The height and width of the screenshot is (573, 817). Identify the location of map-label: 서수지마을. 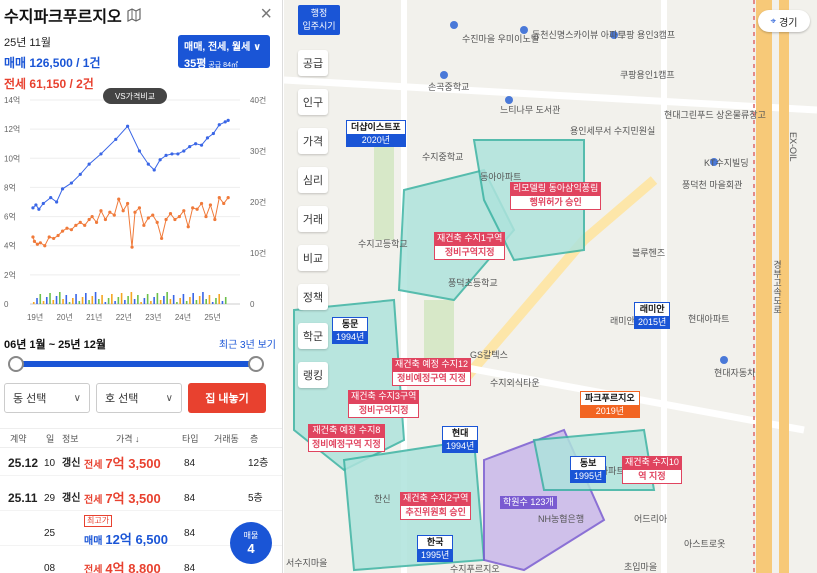
(307, 563).